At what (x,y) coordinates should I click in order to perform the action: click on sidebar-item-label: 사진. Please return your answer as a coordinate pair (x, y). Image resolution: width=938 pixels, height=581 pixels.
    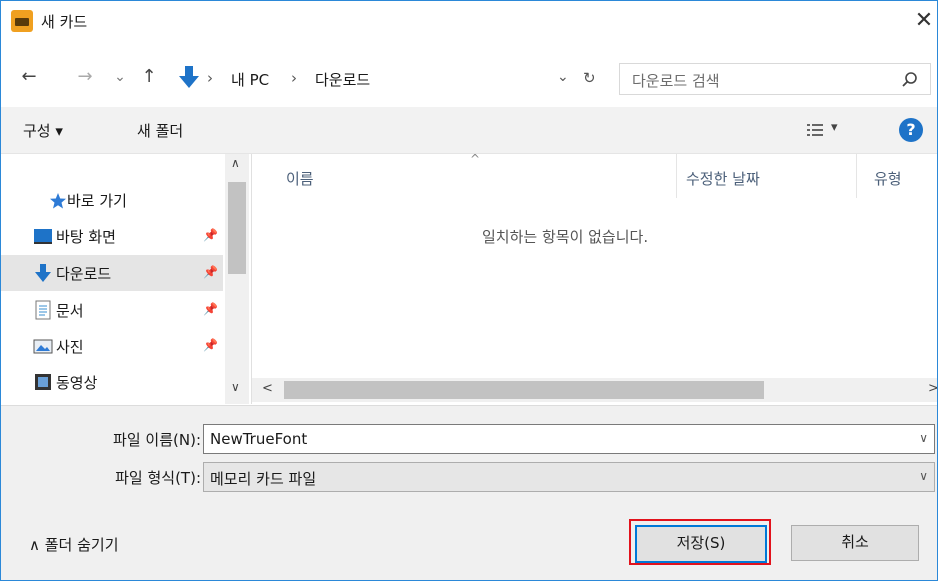
    Looking at the image, I should click on (70, 347).